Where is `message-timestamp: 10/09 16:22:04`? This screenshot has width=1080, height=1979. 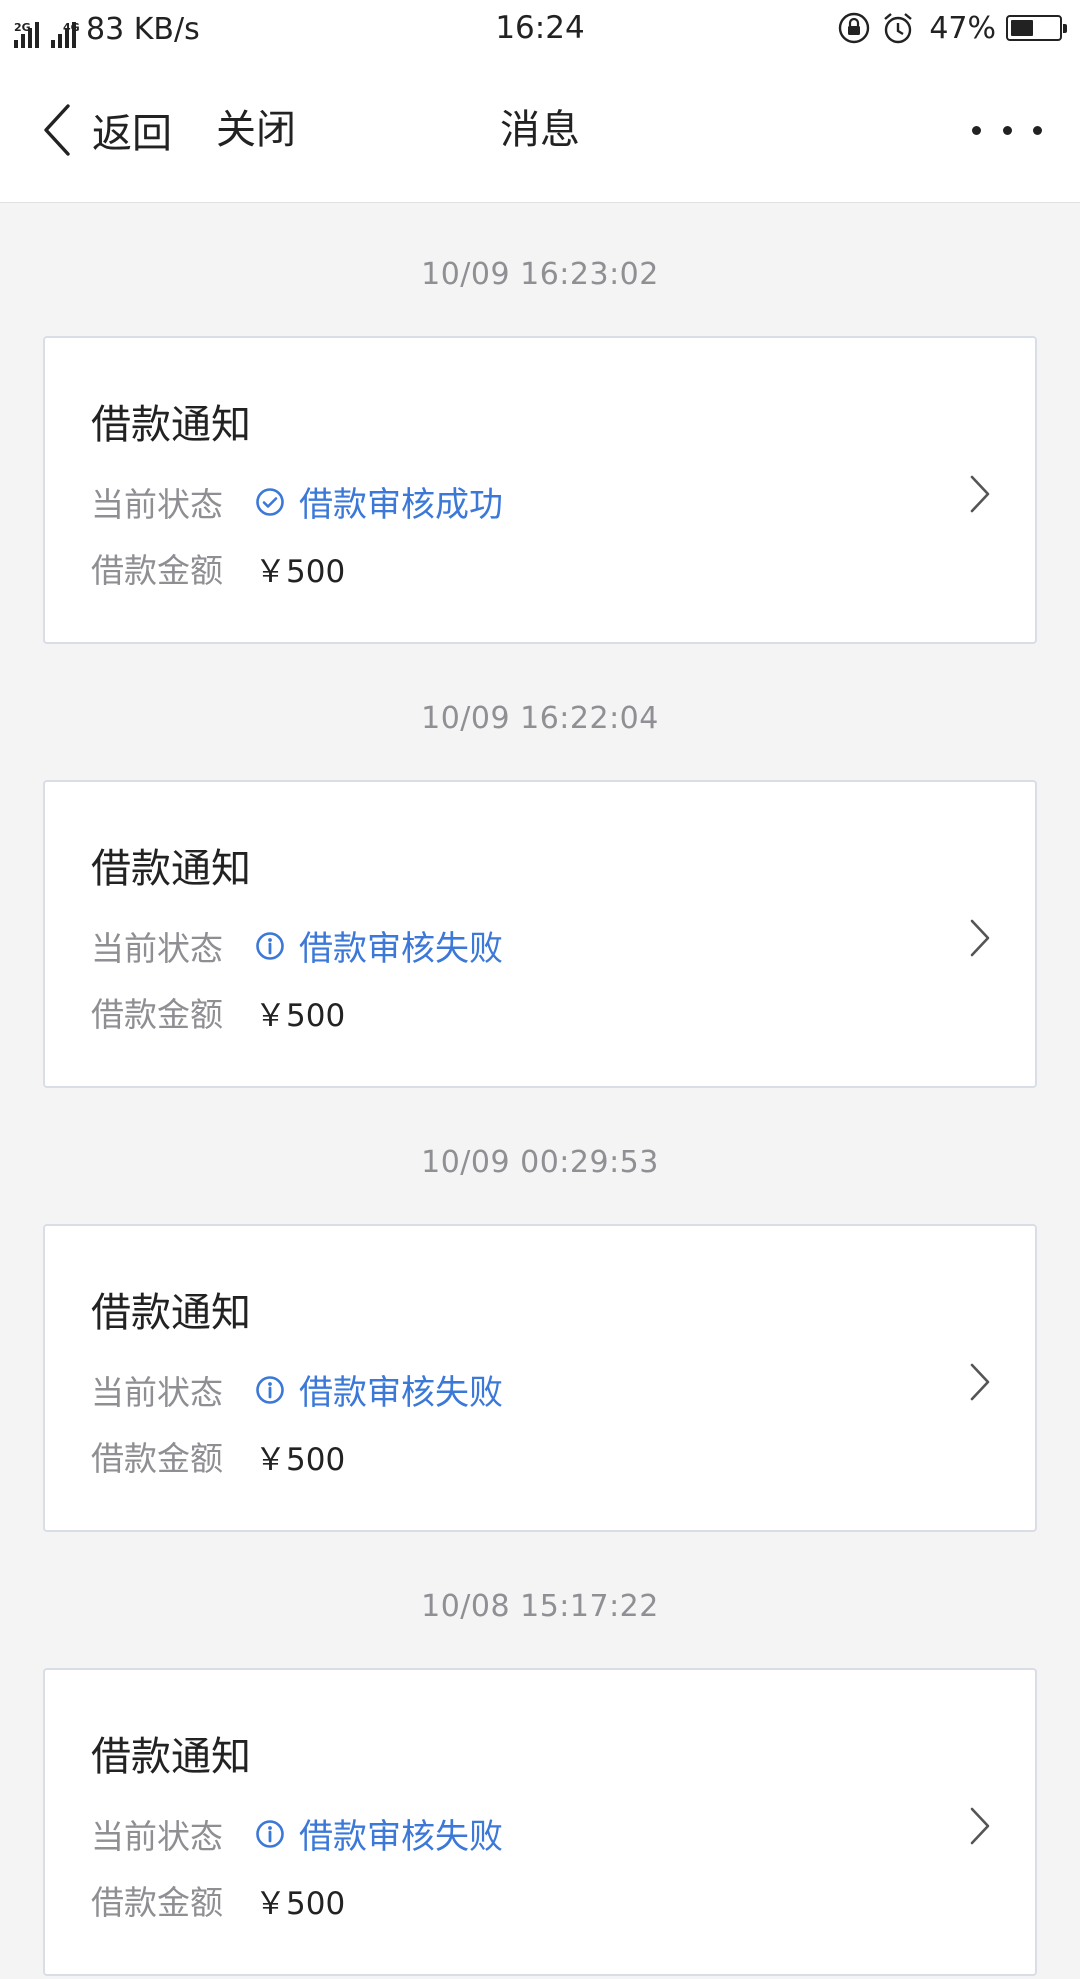
message-timestamp: 10/09 16:22:04 is located at coordinates (540, 718).